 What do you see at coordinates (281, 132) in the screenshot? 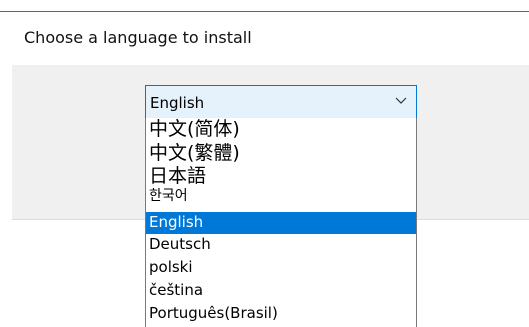
I see `language-option-zh-hans: 中文(简体)` at bounding box center [281, 132].